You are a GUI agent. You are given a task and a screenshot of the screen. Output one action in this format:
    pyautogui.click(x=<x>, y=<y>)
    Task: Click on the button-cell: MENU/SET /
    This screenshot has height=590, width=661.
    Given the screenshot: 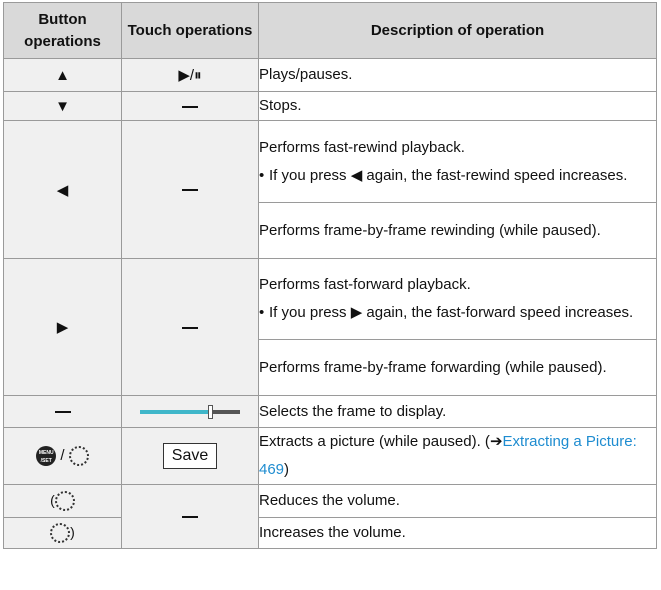 What is the action you would take?
    pyautogui.click(x=62, y=456)
    